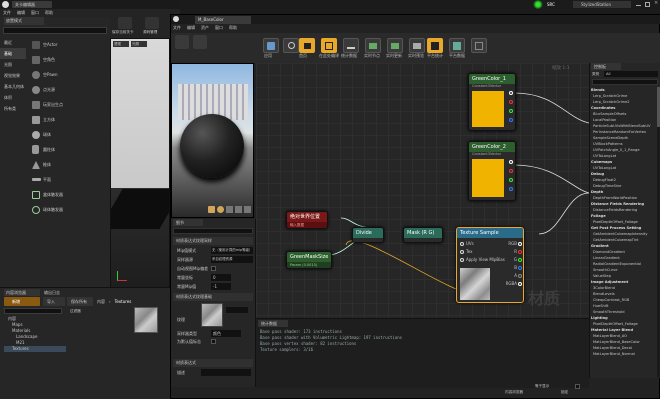 The height and width of the screenshot is (399, 660). Describe the element at coordinates (68, 104) in the screenshot. I see `place-item: 玩家出生点` at that location.